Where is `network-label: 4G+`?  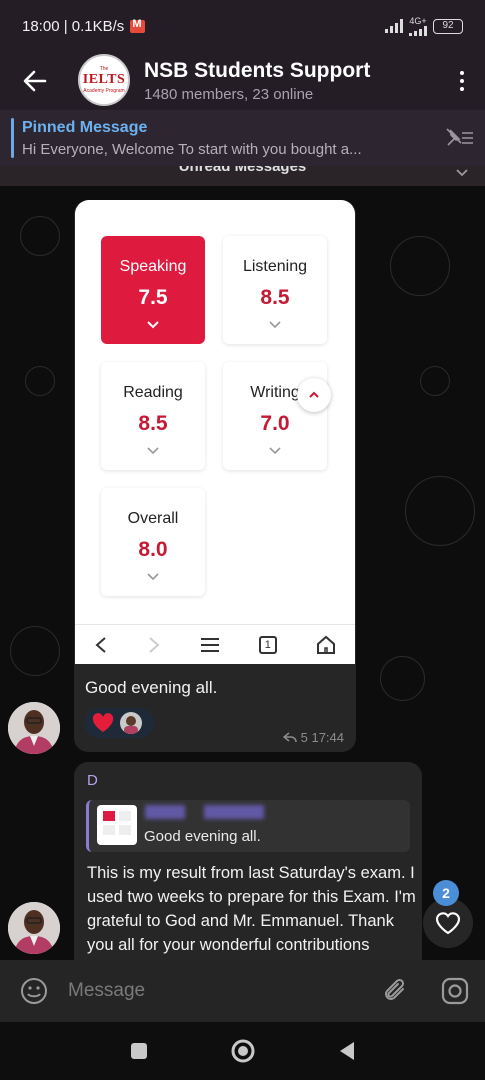
network-label: 4G+ is located at coordinates (418, 26).